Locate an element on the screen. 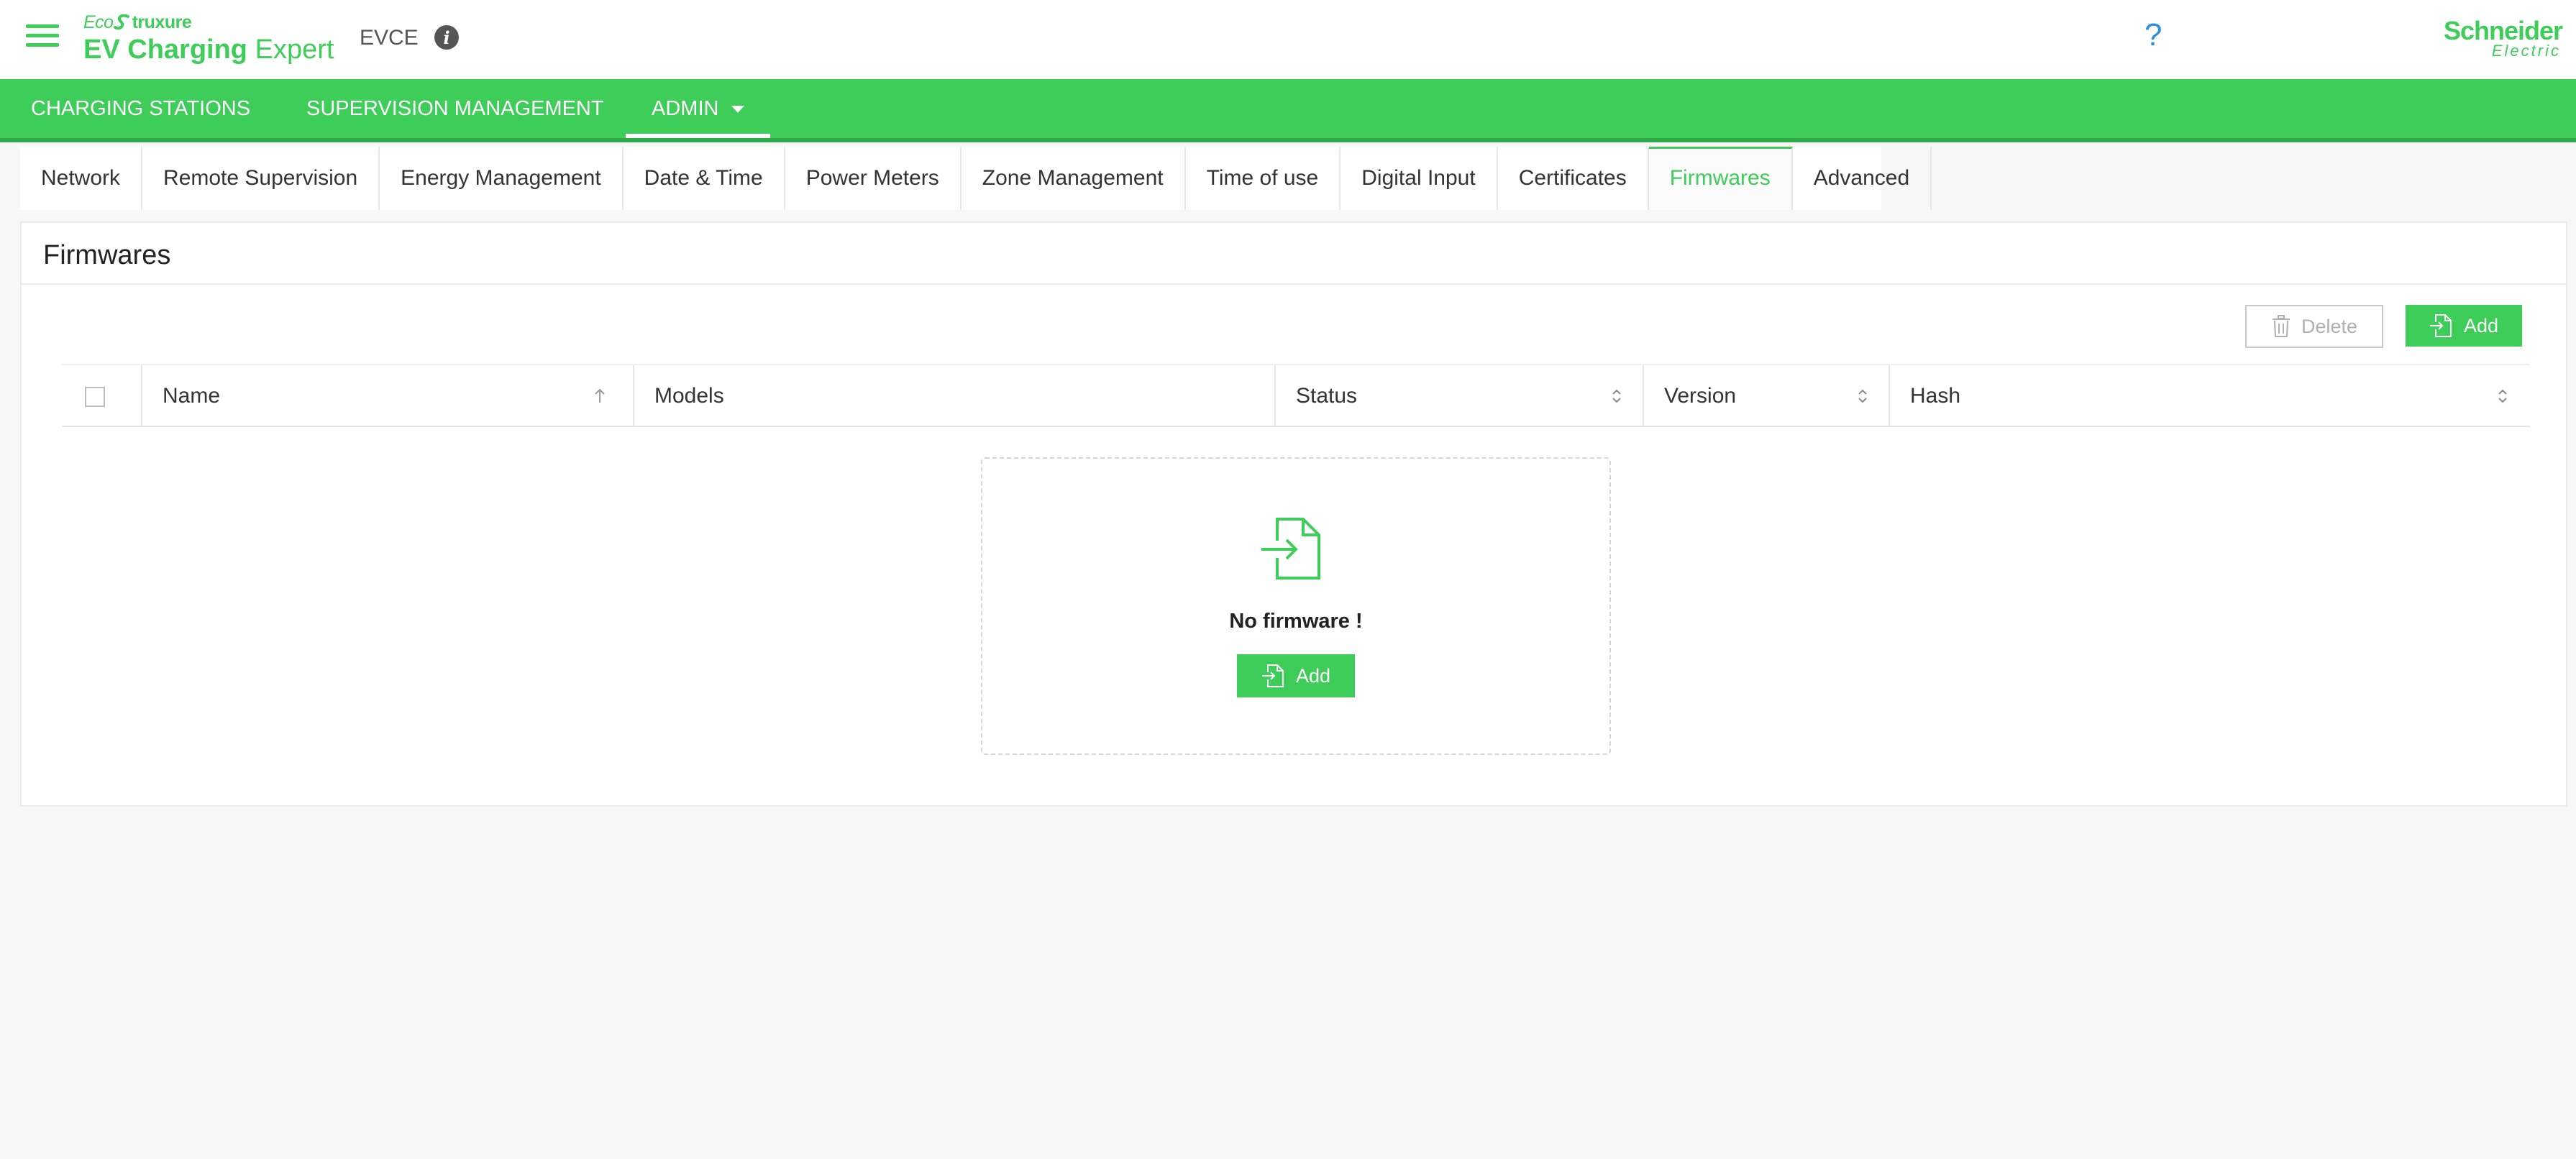  struxure-s-icon is located at coordinates (121, 22).